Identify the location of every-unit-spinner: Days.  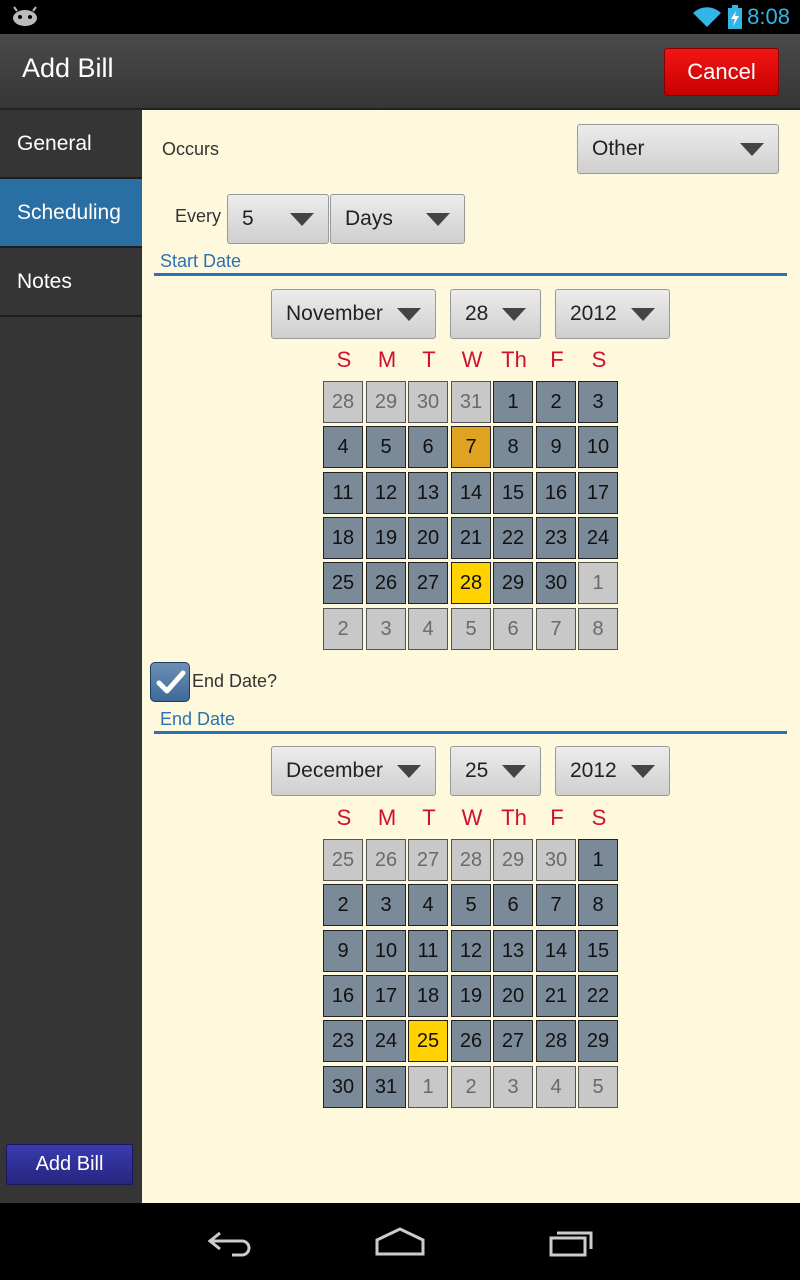
(397, 219).